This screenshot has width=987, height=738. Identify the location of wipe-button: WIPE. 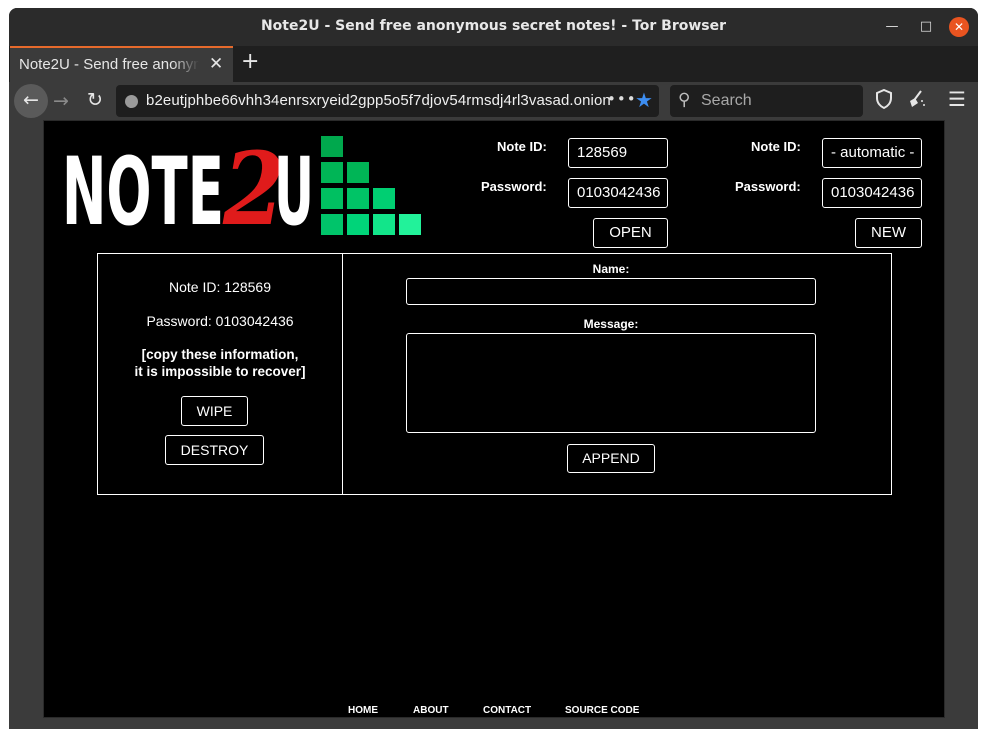
(214, 411).